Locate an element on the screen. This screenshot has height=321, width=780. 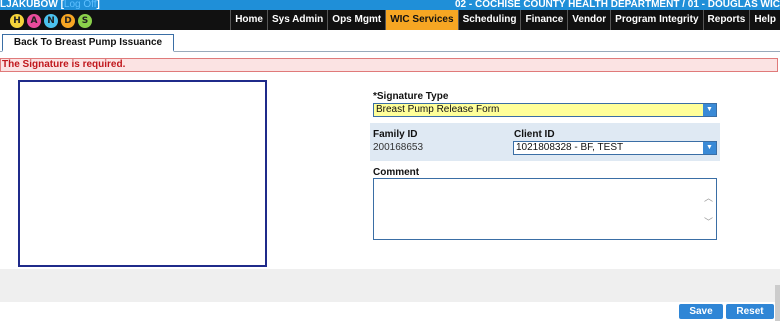
page-scrollbar is located at coordinates (777, 303).